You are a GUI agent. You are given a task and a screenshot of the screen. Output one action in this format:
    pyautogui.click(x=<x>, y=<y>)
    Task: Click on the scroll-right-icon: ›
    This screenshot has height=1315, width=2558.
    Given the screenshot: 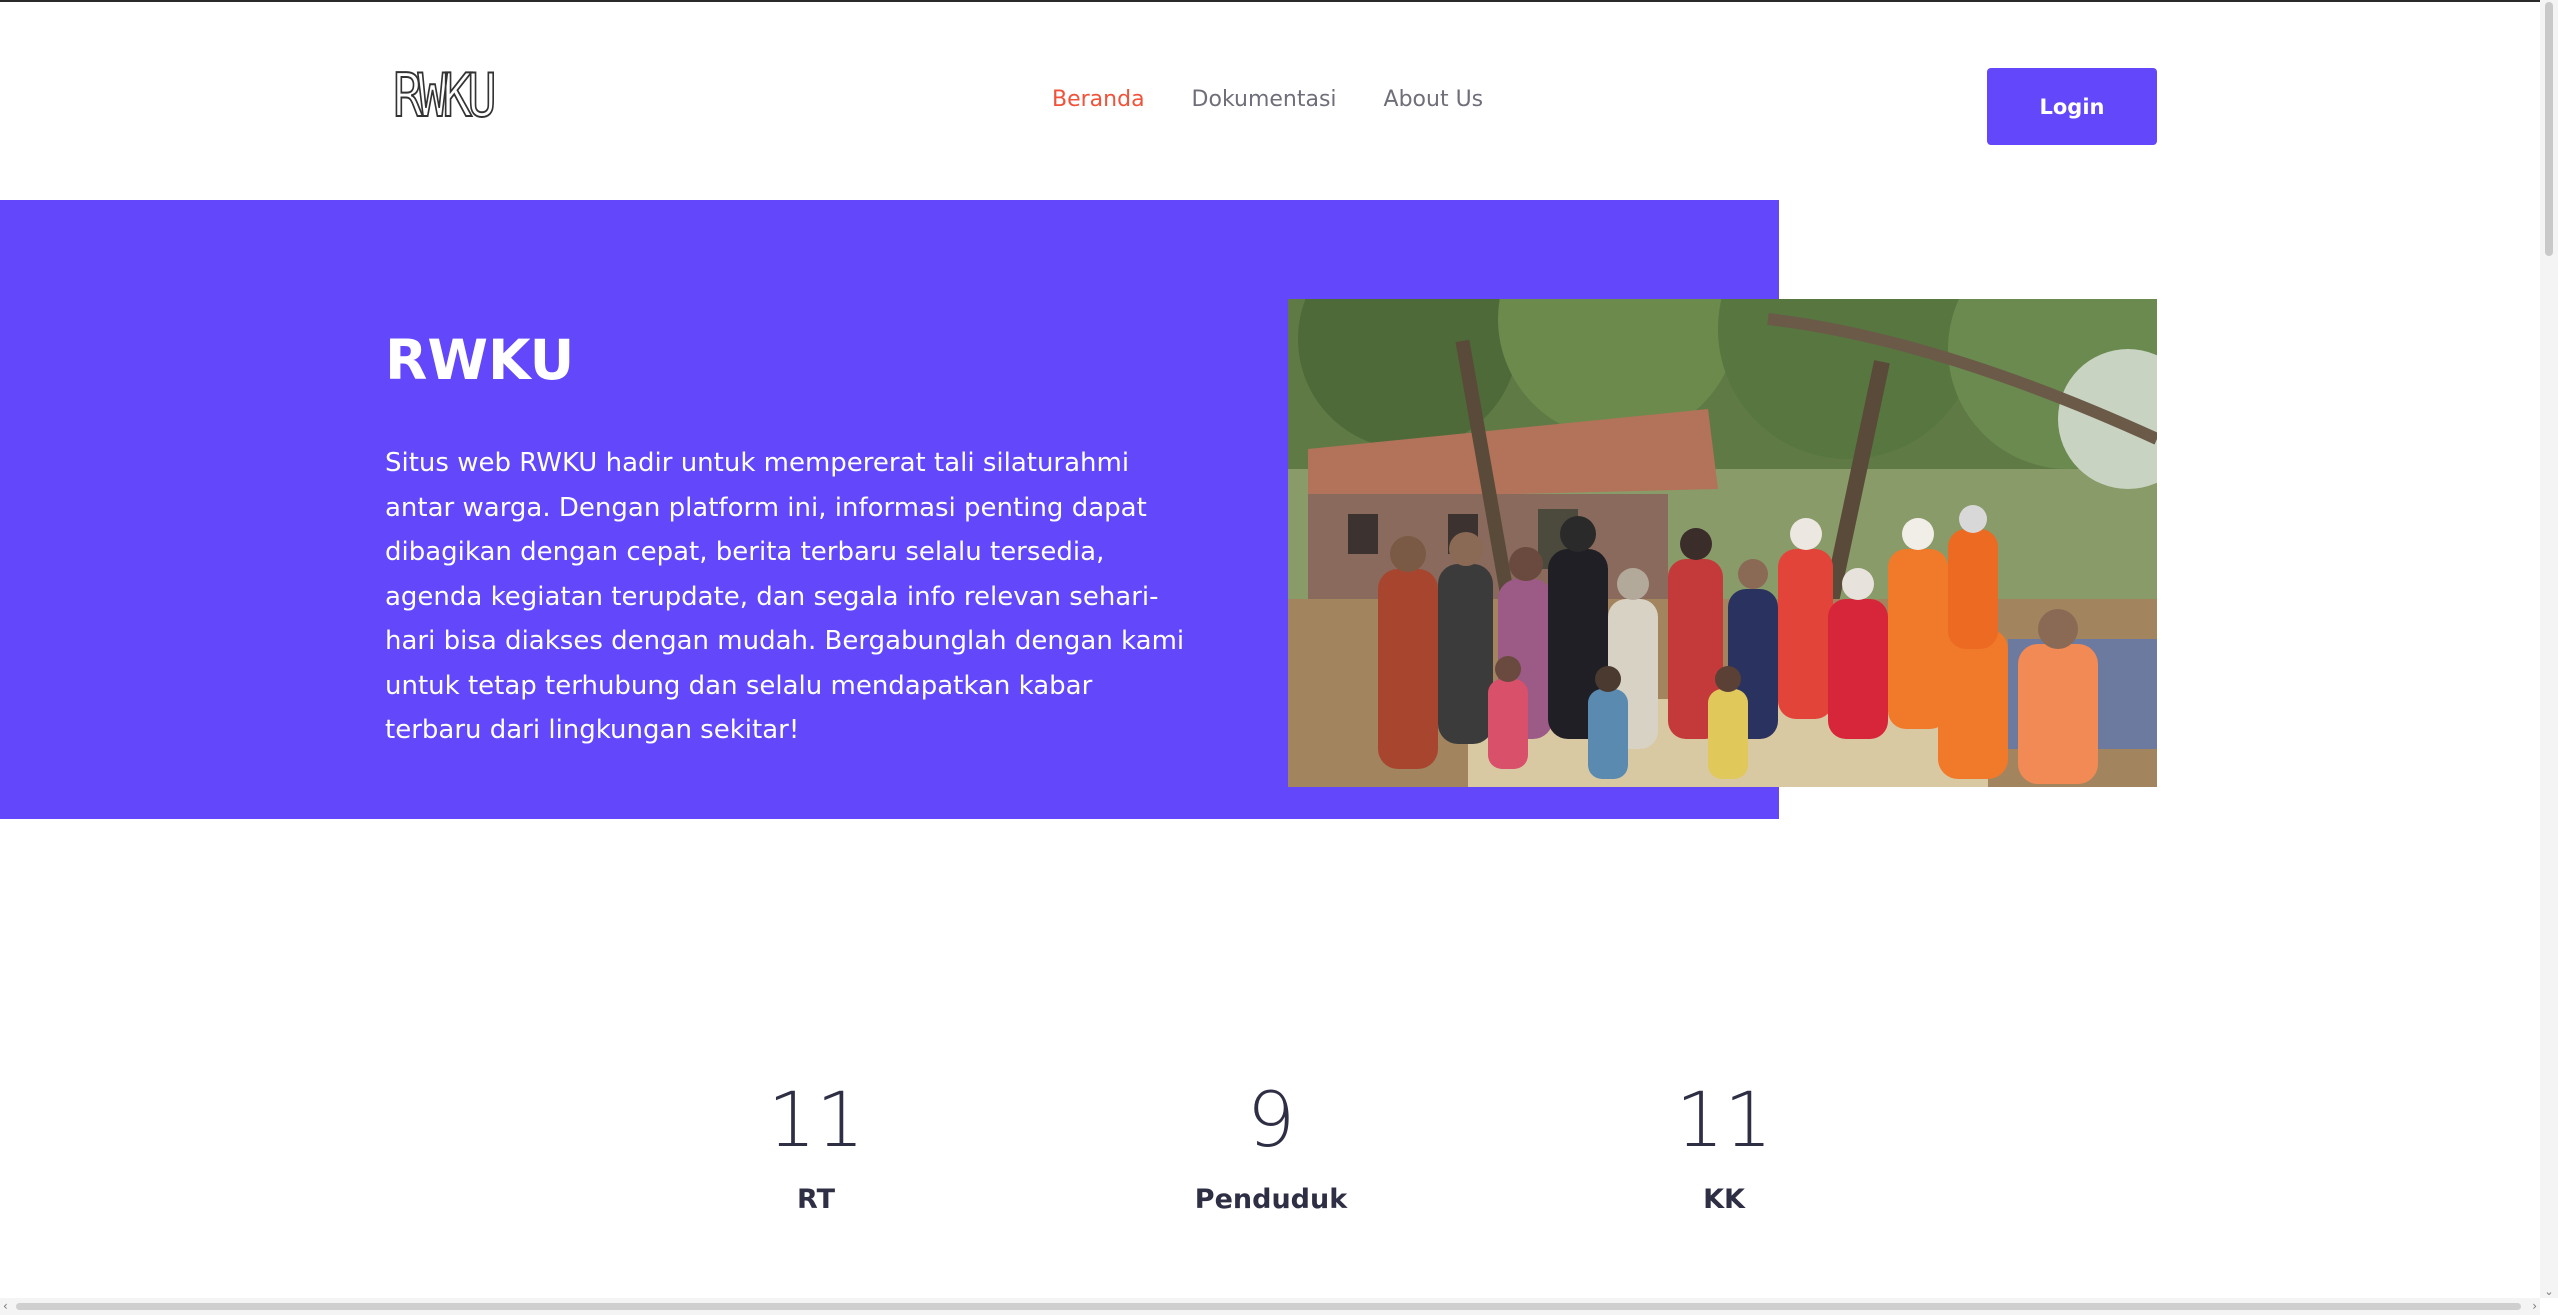 What is the action you would take?
    pyautogui.click(x=2534, y=1306)
    